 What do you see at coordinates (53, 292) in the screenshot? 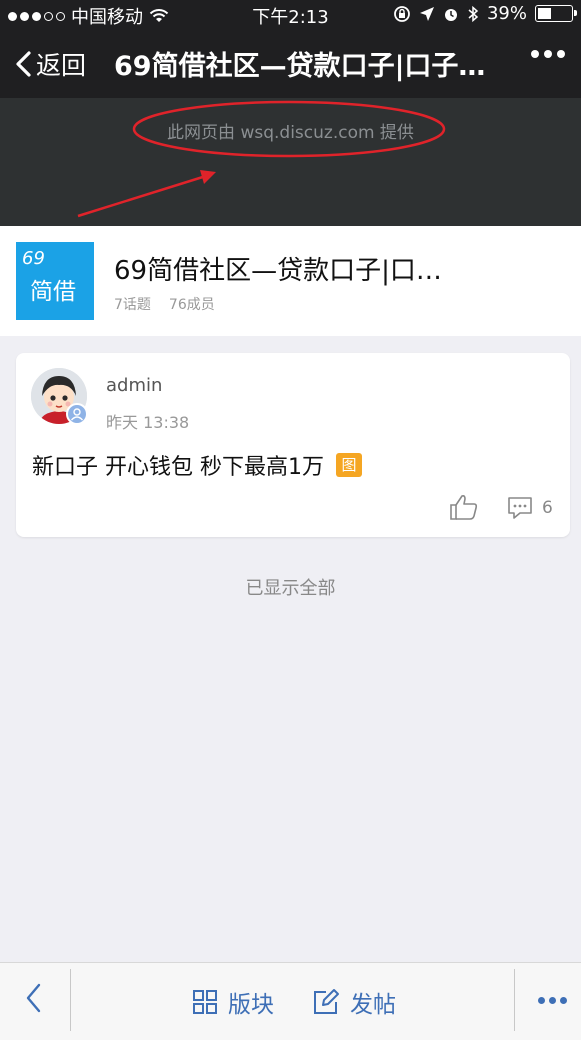
I see `logo-line-2: 简借` at bounding box center [53, 292].